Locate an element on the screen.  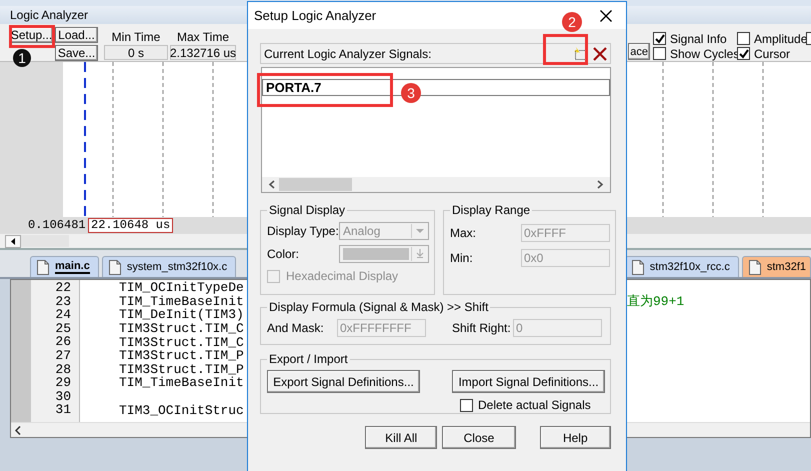
checkbox-label: Delete actual Signals is located at coordinates (534, 405).